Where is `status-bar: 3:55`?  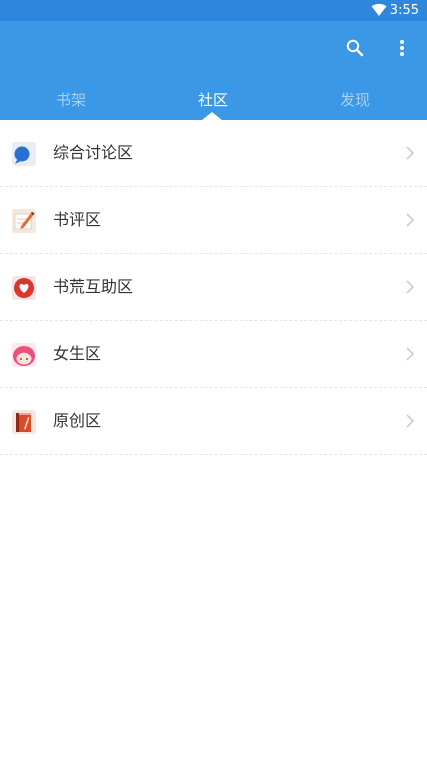
status-bar: 3:55 is located at coordinates (213, 10).